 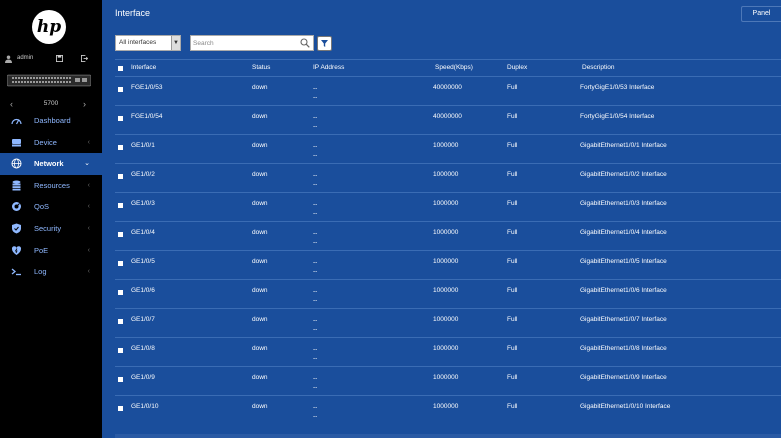 I want to click on panel-button: Panel, so click(x=761, y=14).